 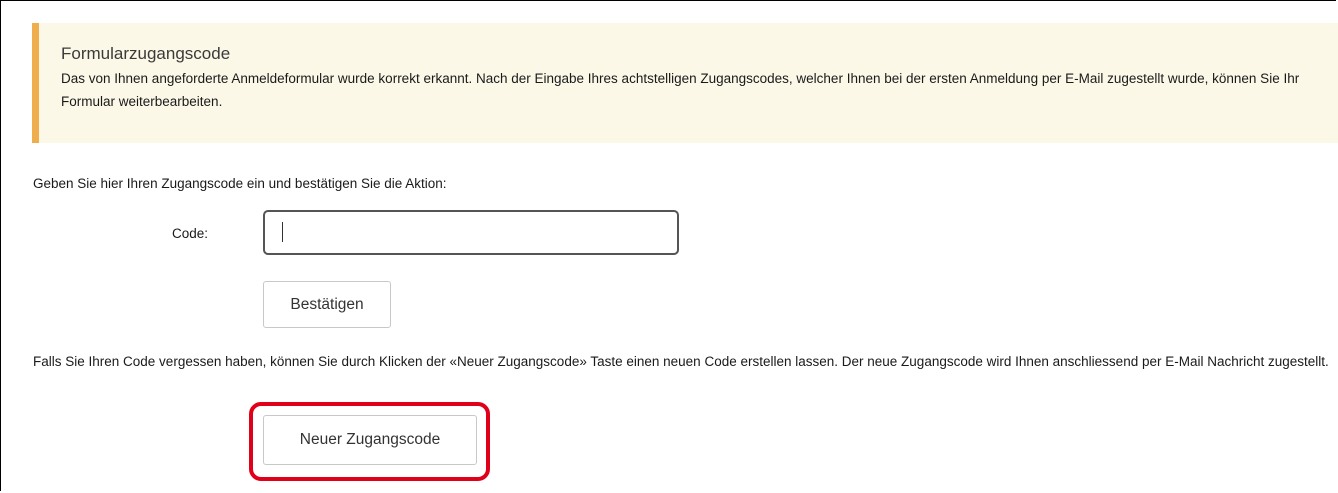 What do you see at coordinates (190, 233) in the screenshot?
I see `code-label: Code:` at bounding box center [190, 233].